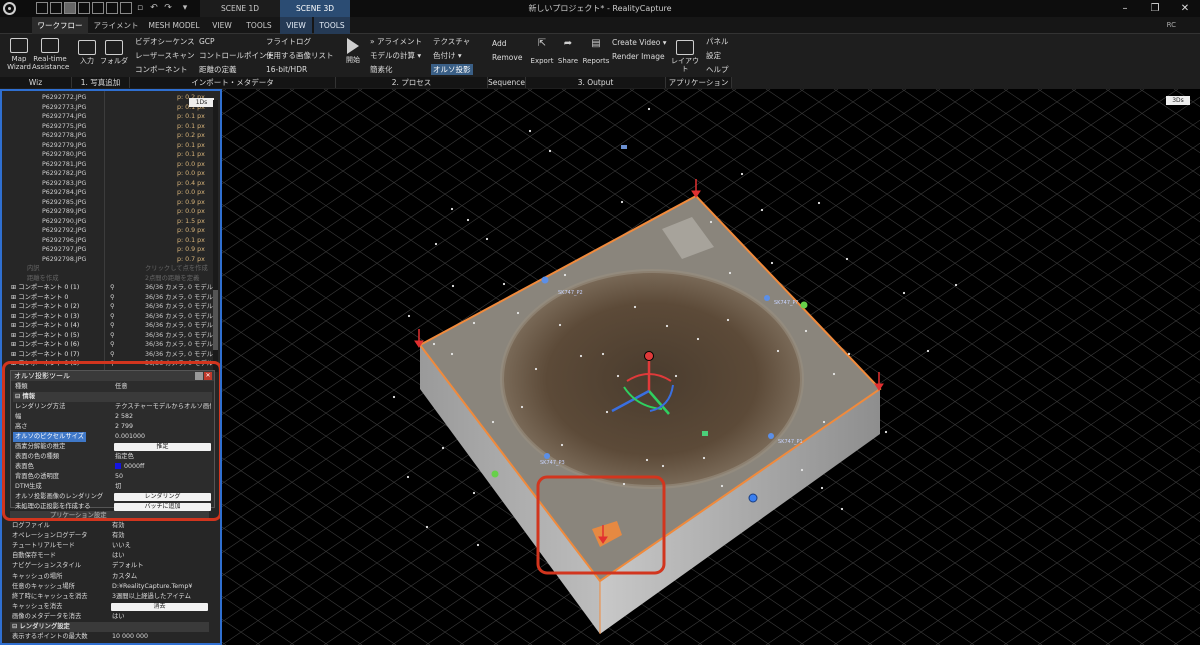 The image size is (1200, 645). What do you see at coordinates (215, 320) in the screenshot?
I see `scrollbar-thumb` at bounding box center [215, 320].